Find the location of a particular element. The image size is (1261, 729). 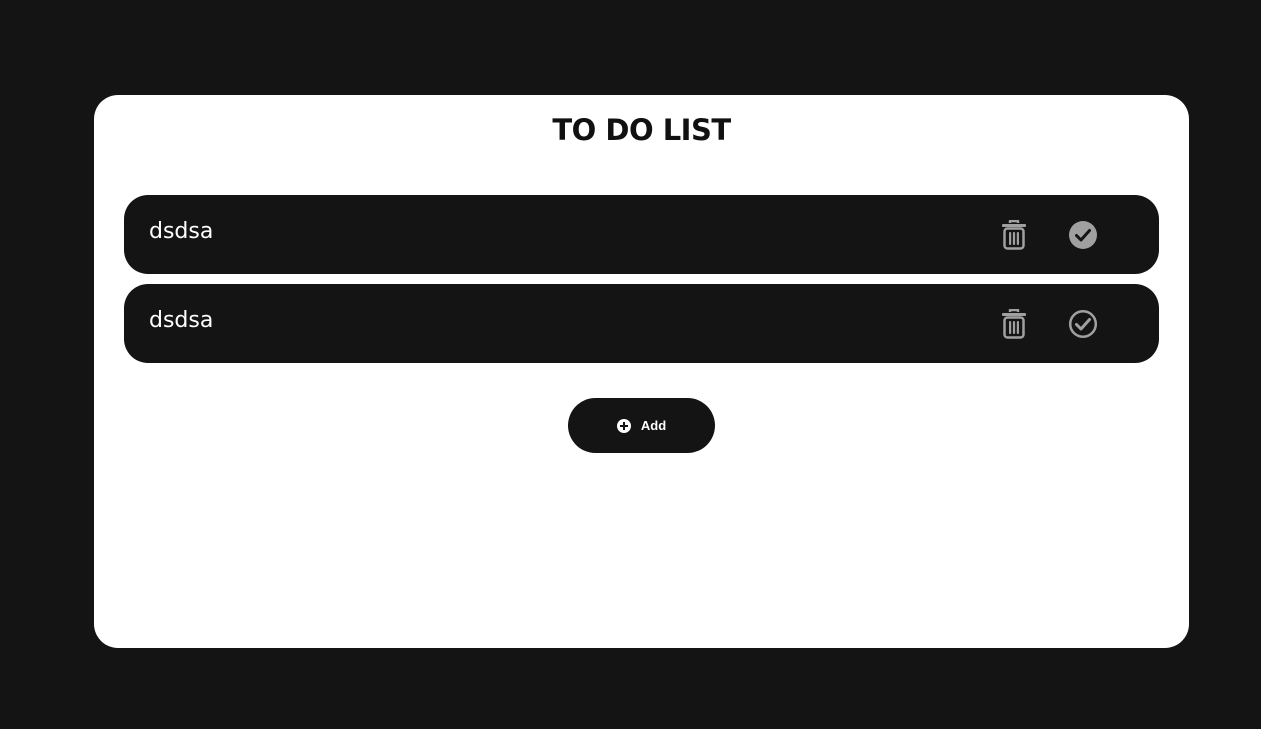

add-button: Add is located at coordinates (641, 425).